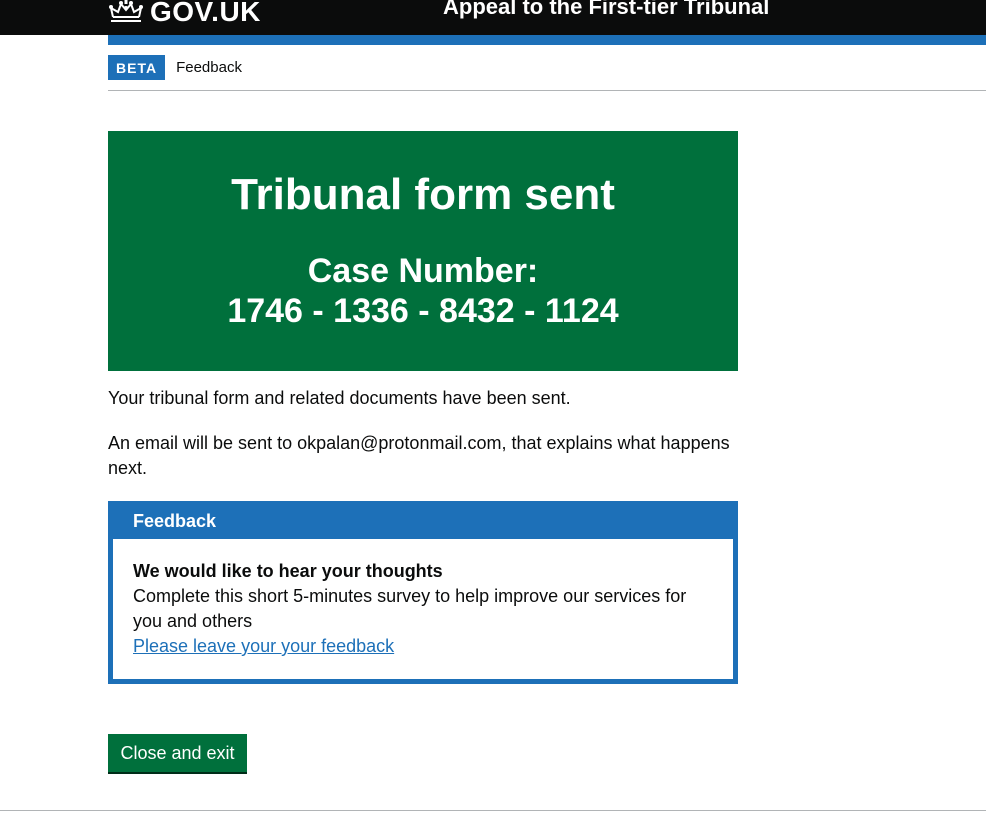 The image size is (986, 816). Describe the element at coordinates (423, 291) in the screenshot. I see `case-number-block: Case Number: 1746 - 1336 - 8432 - 1124` at that location.